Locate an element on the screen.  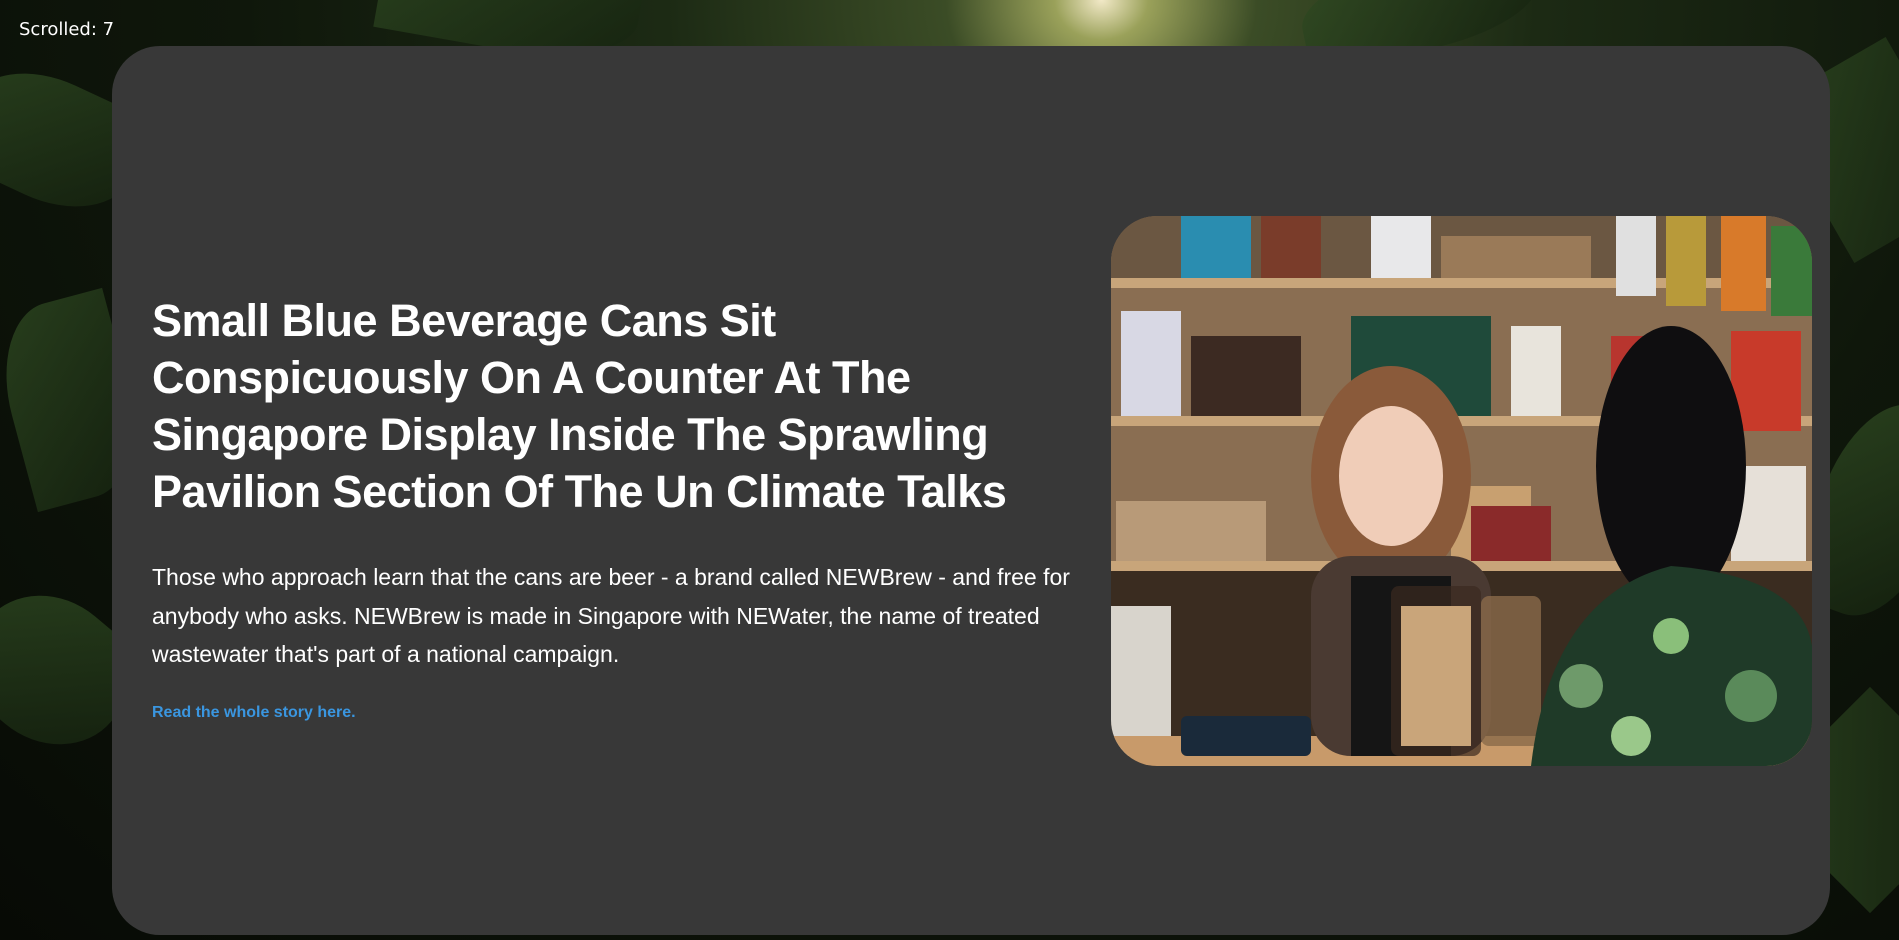
read-story-link: Read the whole story here. is located at coordinates (254, 713).